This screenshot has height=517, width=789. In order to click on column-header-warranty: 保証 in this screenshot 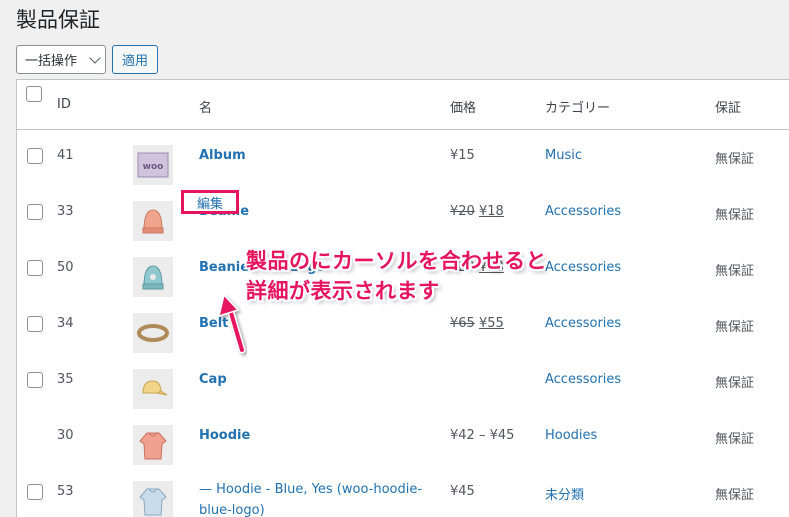, I will do `click(728, 108)`.